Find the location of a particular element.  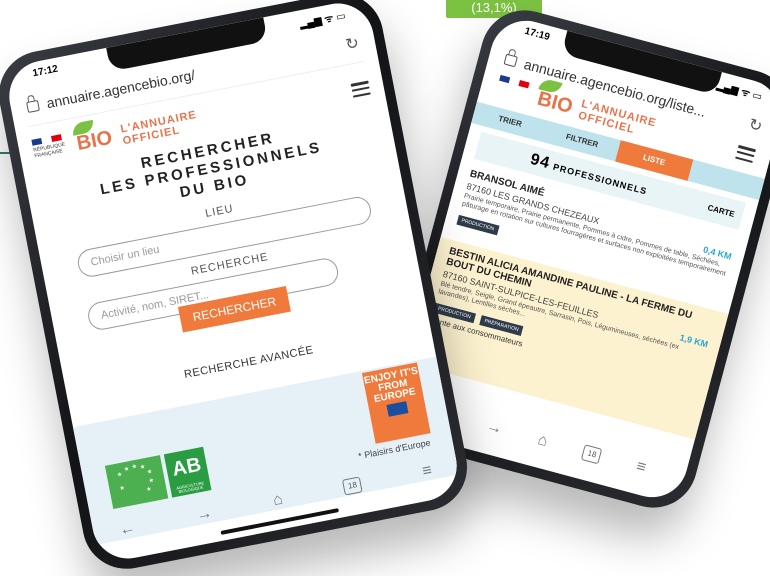

republique-francaise-logo: RÉPUBLIQUE FRANÇAISE is located at coordinates (48, 149).